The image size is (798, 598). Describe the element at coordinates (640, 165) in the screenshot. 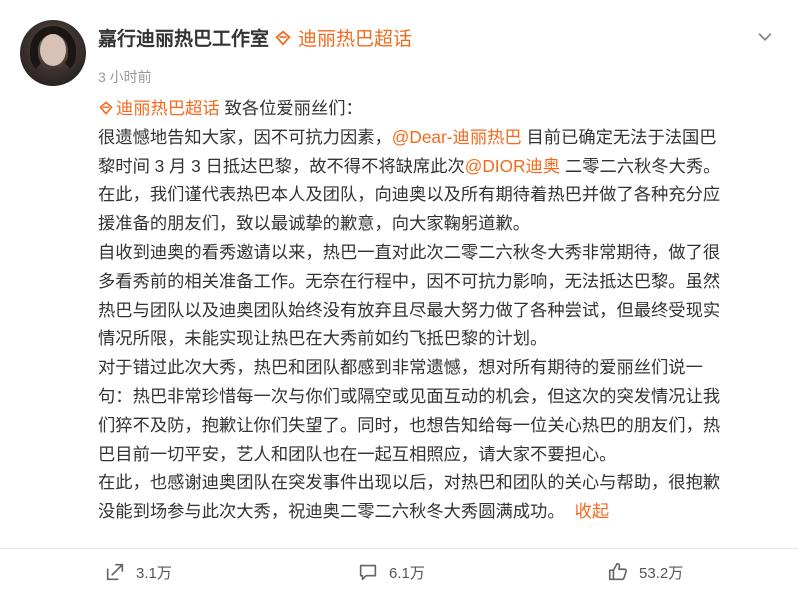

I see `body-text: 二零二六秋冬大秀。` at that location.